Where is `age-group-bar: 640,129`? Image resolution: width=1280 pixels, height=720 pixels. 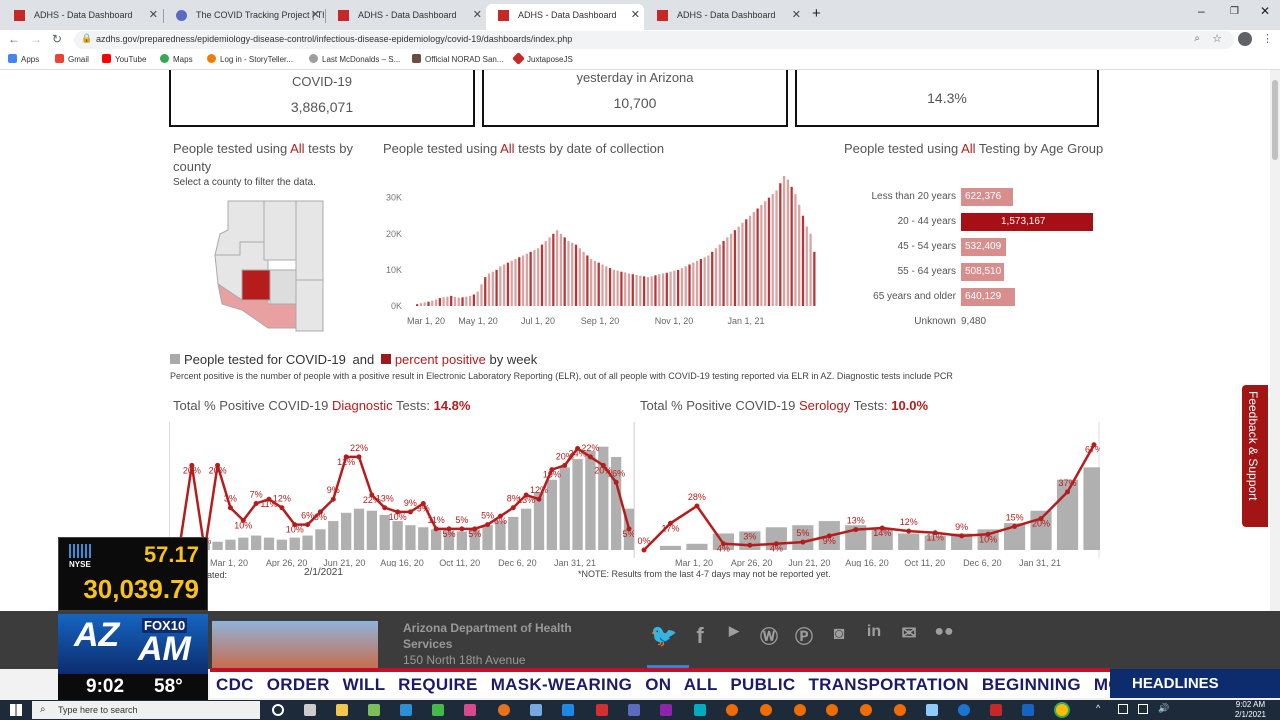
age-group-bar: 640,129 is located at coordinates (988, 297).